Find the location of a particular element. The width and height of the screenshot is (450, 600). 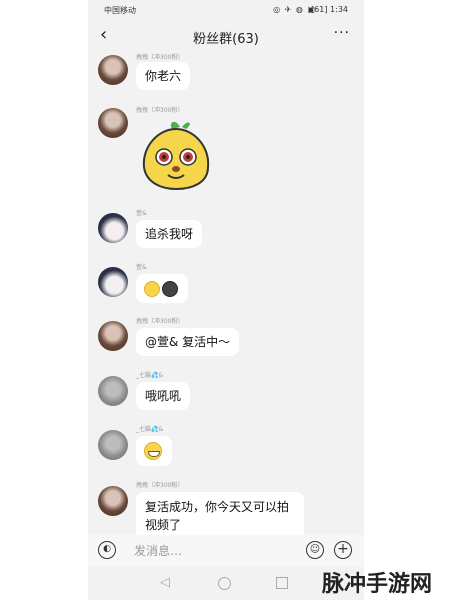

plus-icon: + is located at coordinates (343, 550).